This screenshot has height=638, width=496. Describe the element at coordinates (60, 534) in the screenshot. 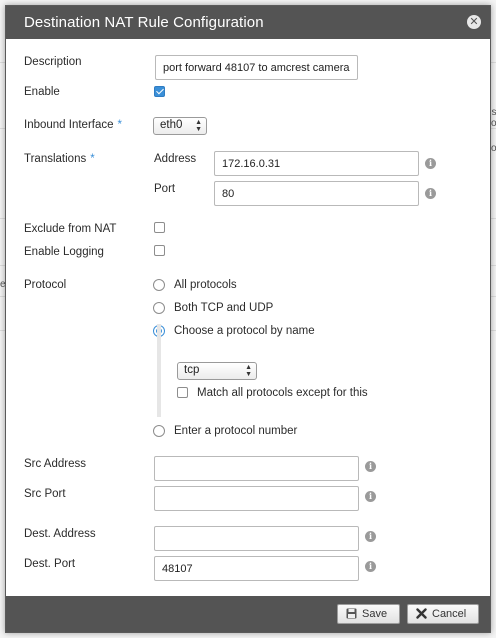

I see `dest-address-label: Dest. Address` at that location.